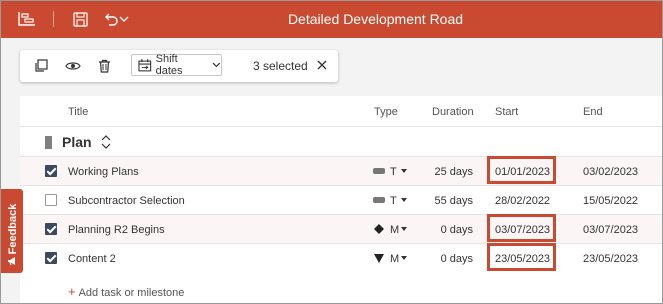 The width and height of the screenshot is (663, 304). I want to click on plus-icon: +, so click(72, 291).